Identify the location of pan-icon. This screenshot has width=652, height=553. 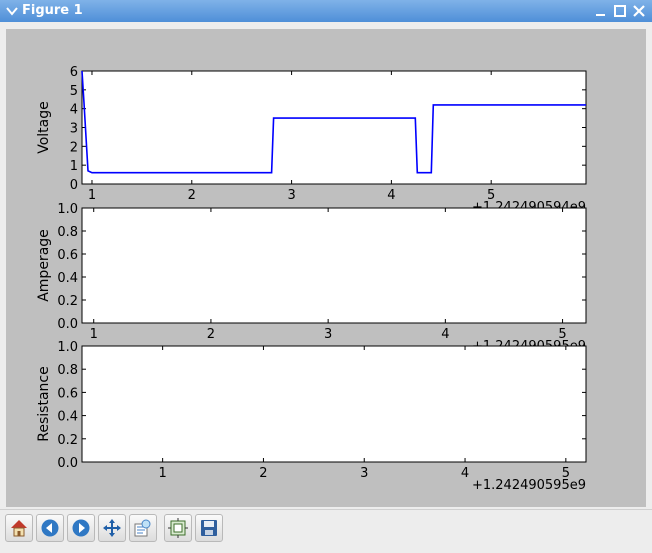
(112, 528).